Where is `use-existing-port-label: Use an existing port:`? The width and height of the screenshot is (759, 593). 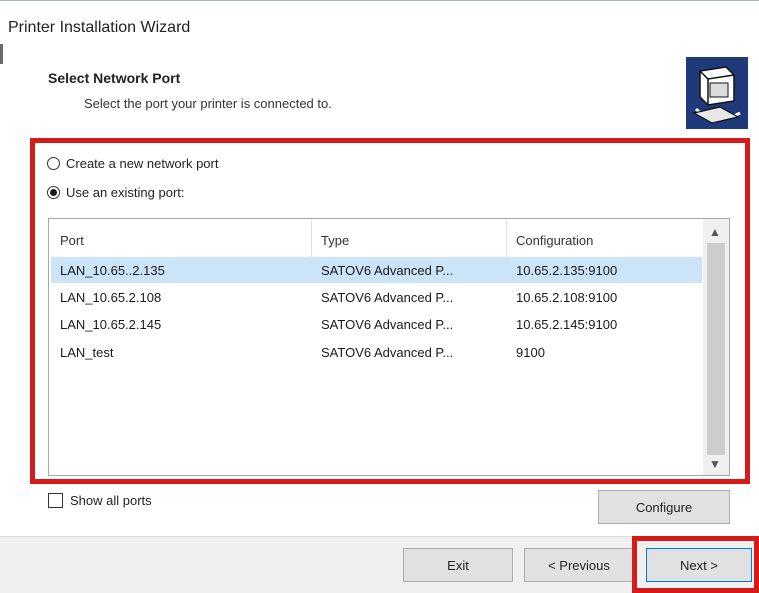
use-existing-port-label: Use an existing port: is located at coordinates (125, 192).